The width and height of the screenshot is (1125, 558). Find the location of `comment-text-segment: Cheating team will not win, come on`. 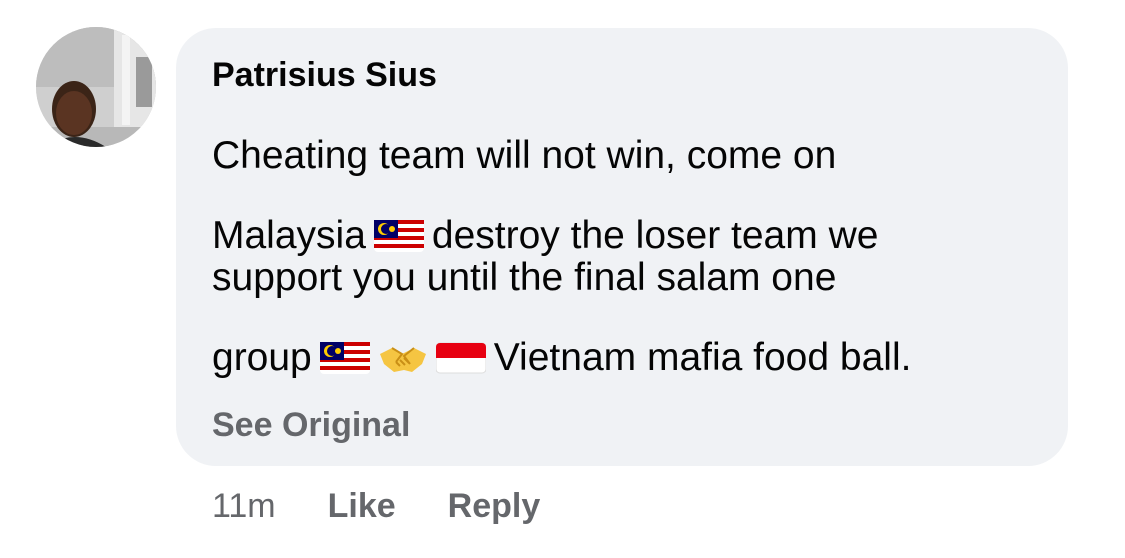

comment-text-segment: Cheating team will not win, come on is located at coordinates (524, 155).